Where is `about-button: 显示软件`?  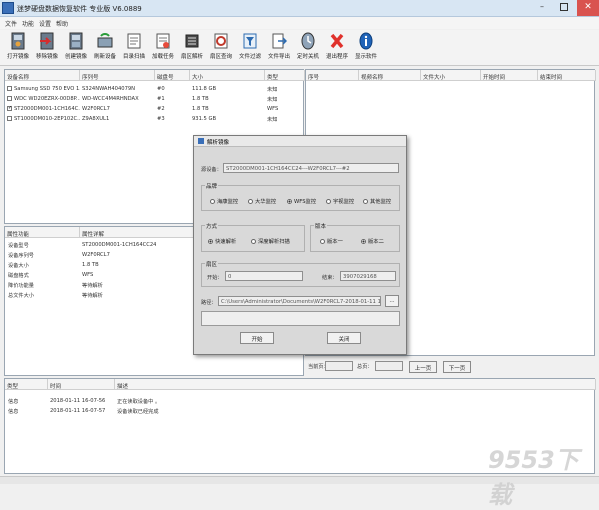 about-button: 显示软件 is located at coordinates (366, 48).